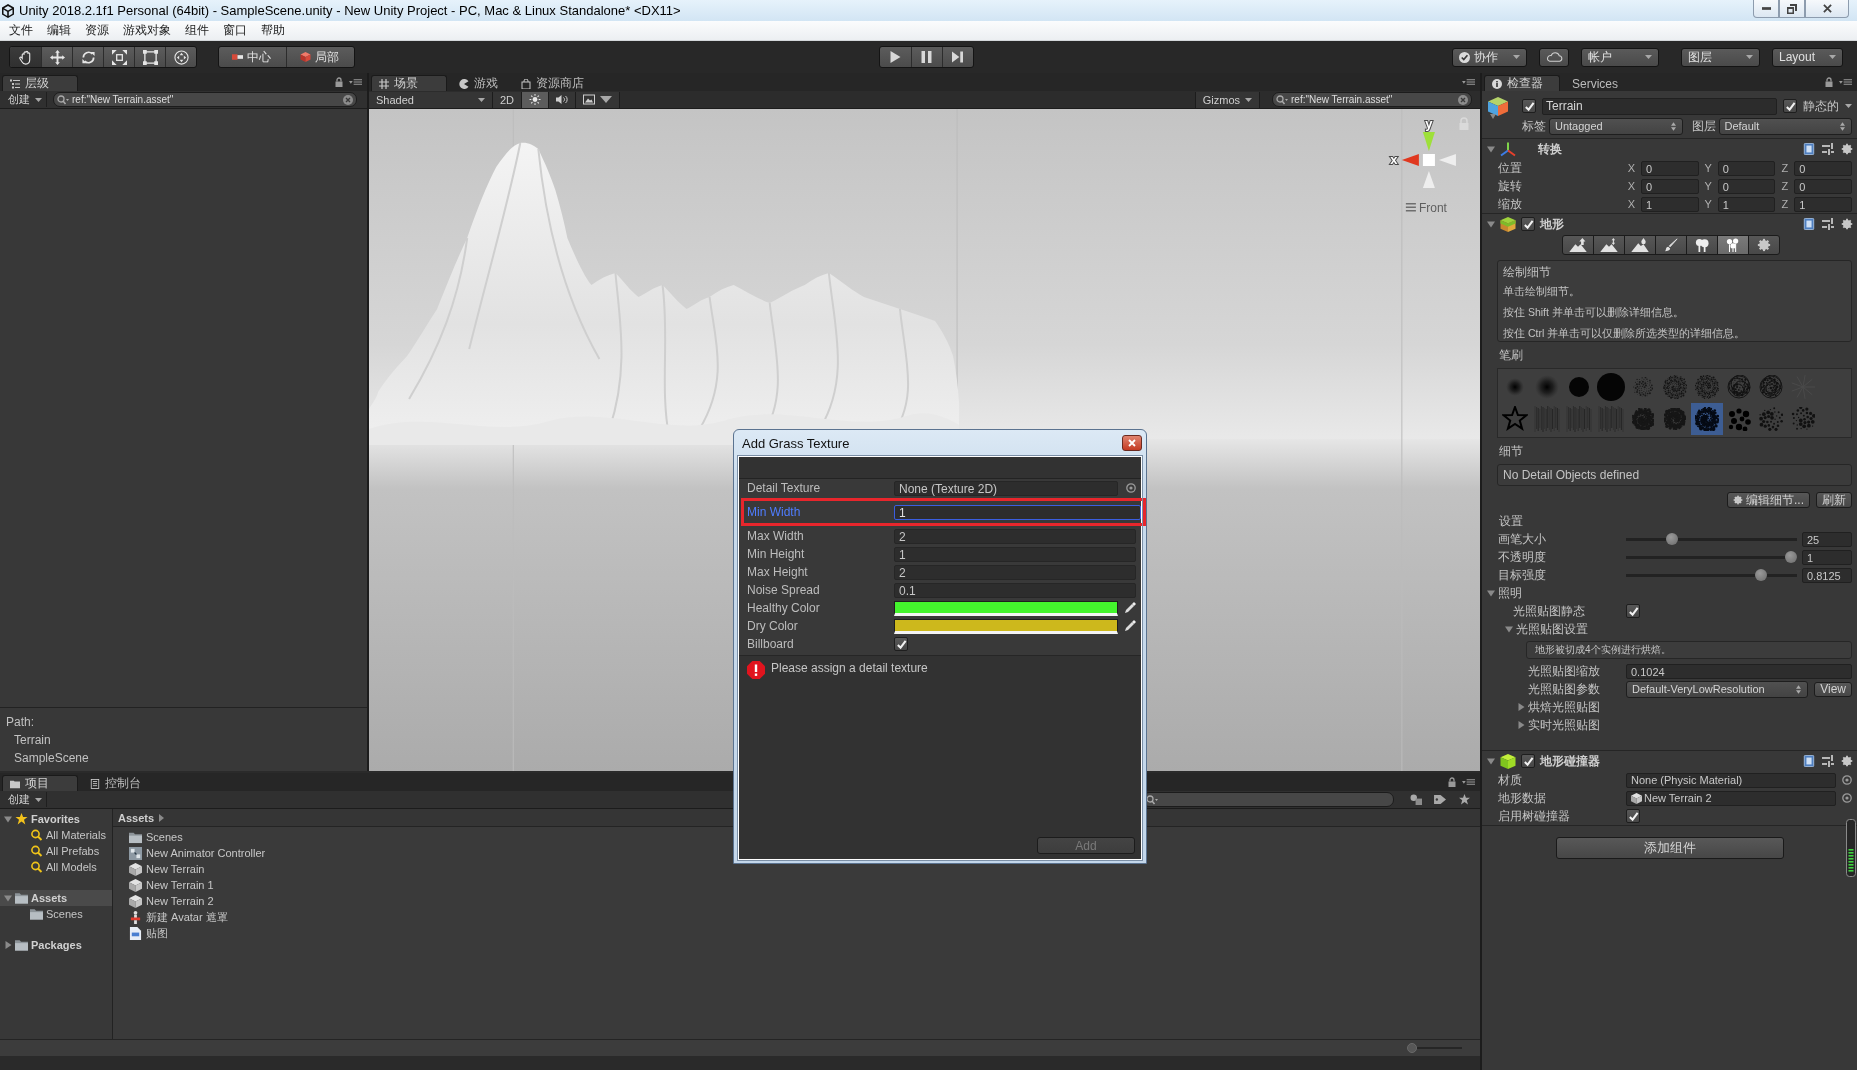 Image resolution: width=1857 pixels, height=1070 pixels. What do you see at coordinates (1416, 799) in the screenshot?
I see `shapes-icon` at bounding box center [1416, 799].